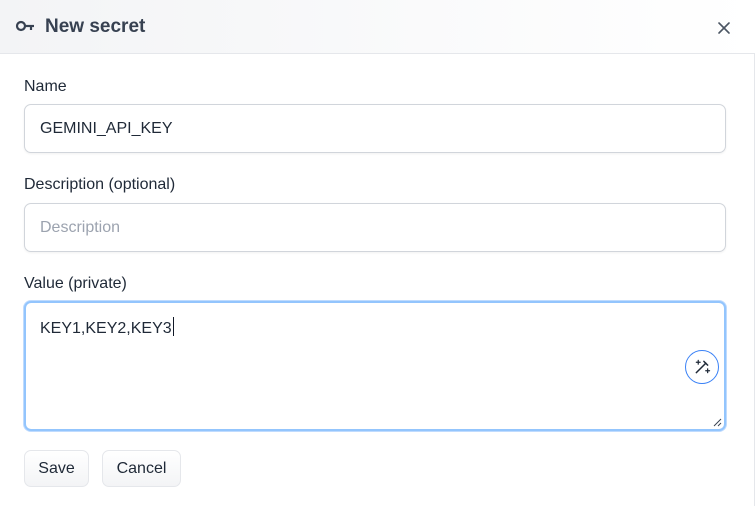 This screenshot has height=506, width=755. I want to click on description-input, so click(375, 227).